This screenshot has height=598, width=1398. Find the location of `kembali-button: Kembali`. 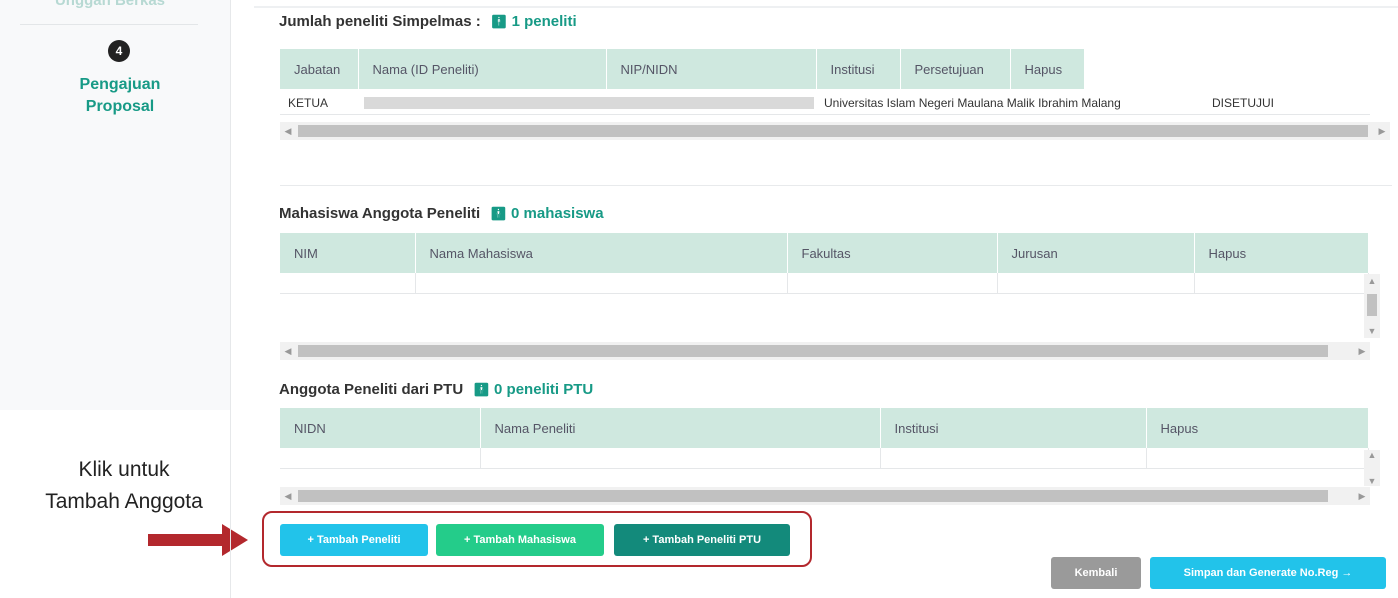

kembali-button: Kembali is located at coordinates (1096, 573).